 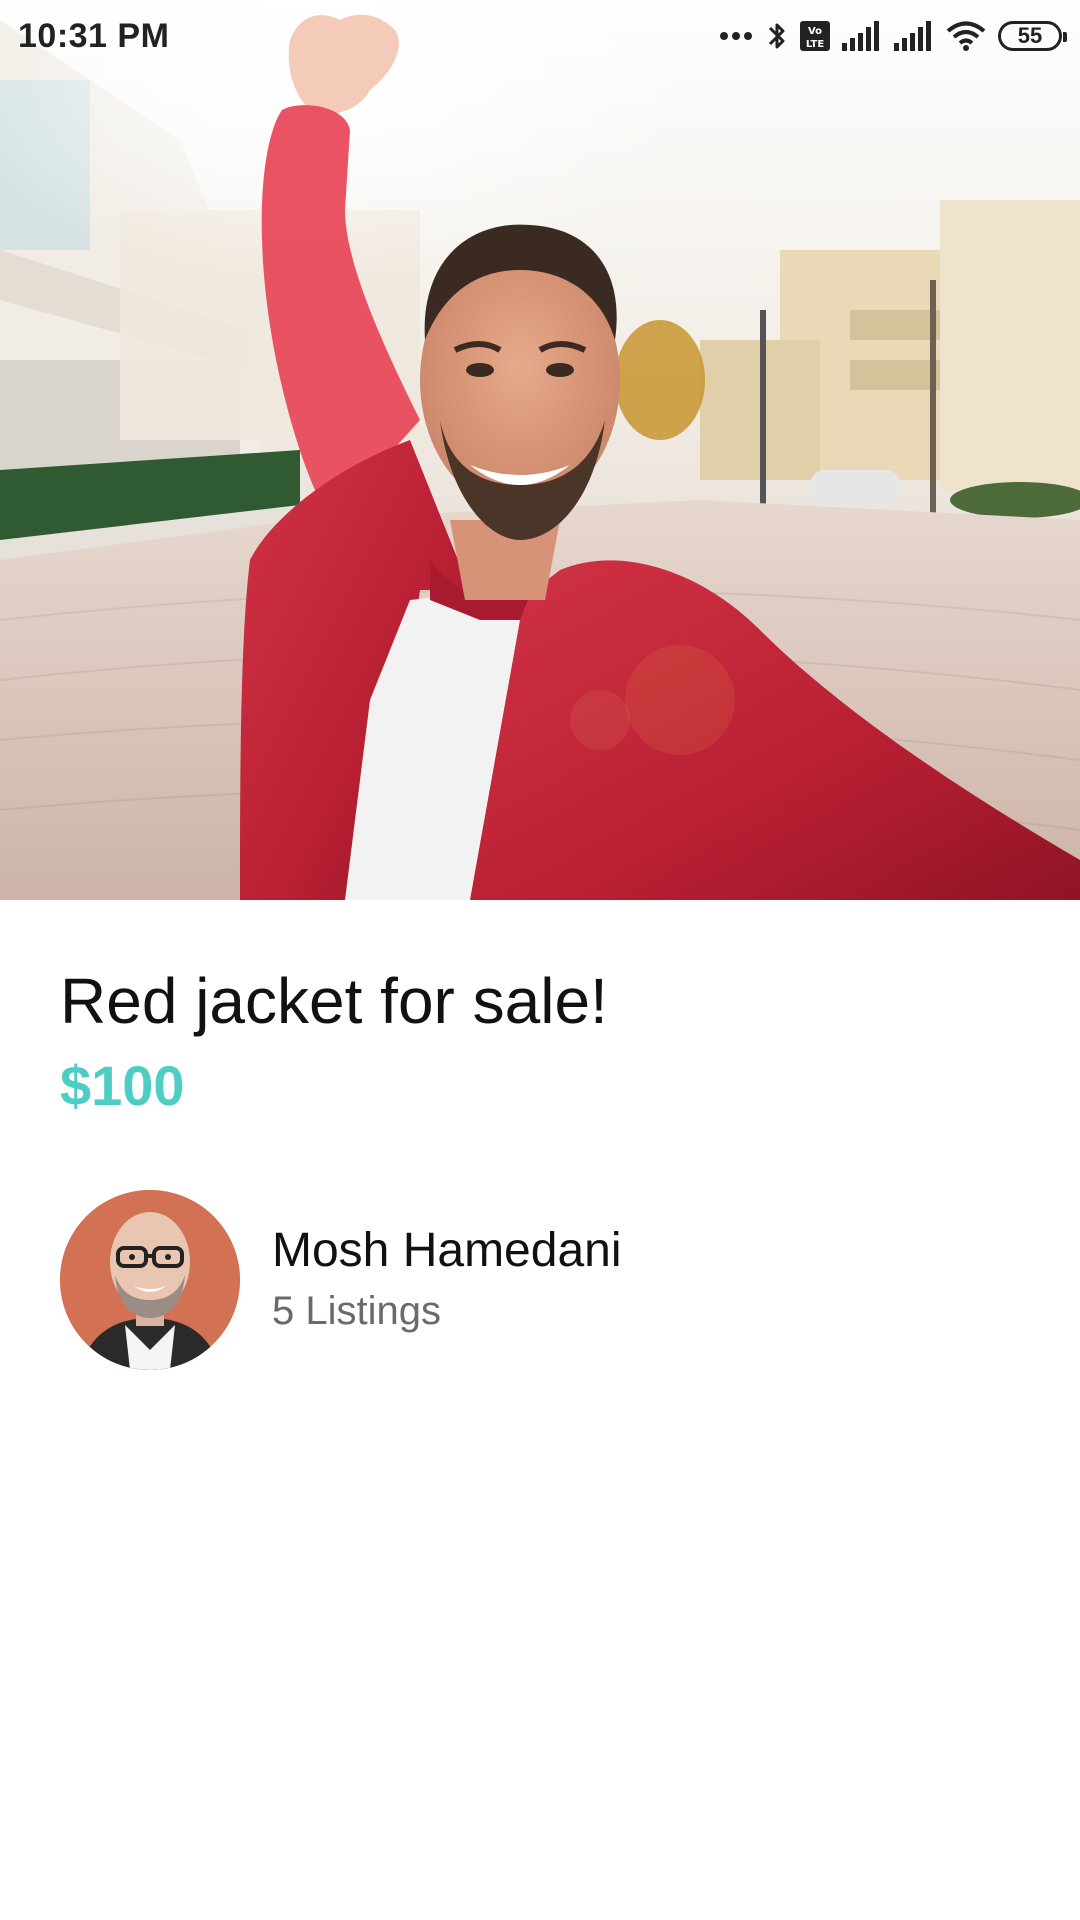 I want to click on status-bar: 10:31 PM Vo LTE 55, so click(x=540, y=36).